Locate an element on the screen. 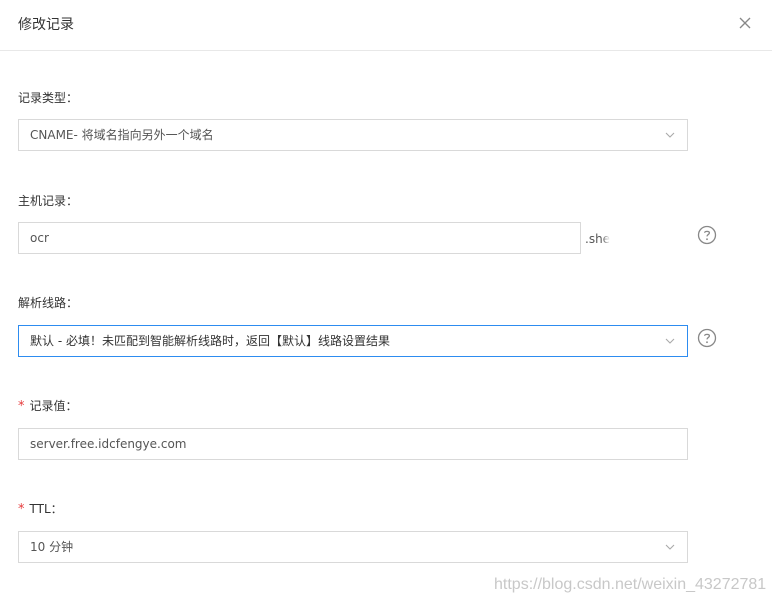 This screenshot has width=772, height=603. ttl-label: * TTL： is located at coordinates (40, 508).